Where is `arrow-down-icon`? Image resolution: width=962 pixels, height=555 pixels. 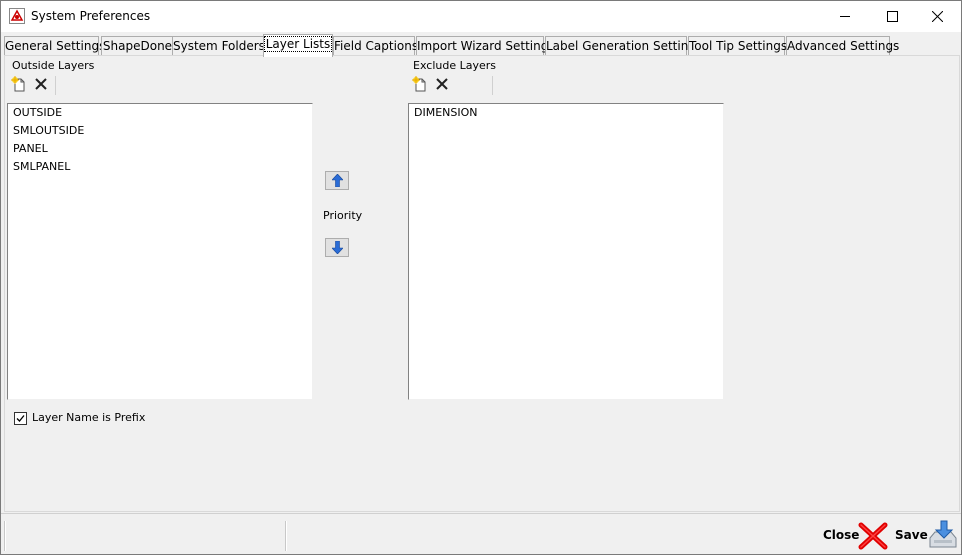
arrow-down-icon is located at coordinates (337, 247).